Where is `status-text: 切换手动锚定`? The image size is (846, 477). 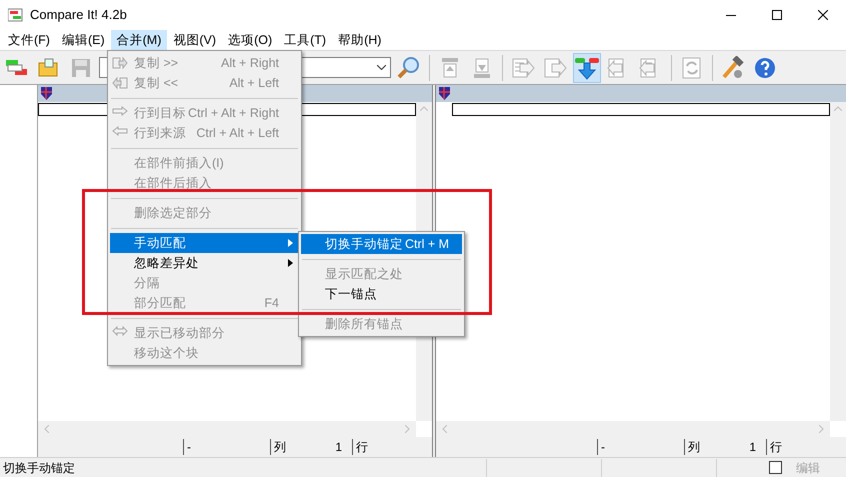 status-text: 切换手动锚定 is located at coordinates (39, 468).